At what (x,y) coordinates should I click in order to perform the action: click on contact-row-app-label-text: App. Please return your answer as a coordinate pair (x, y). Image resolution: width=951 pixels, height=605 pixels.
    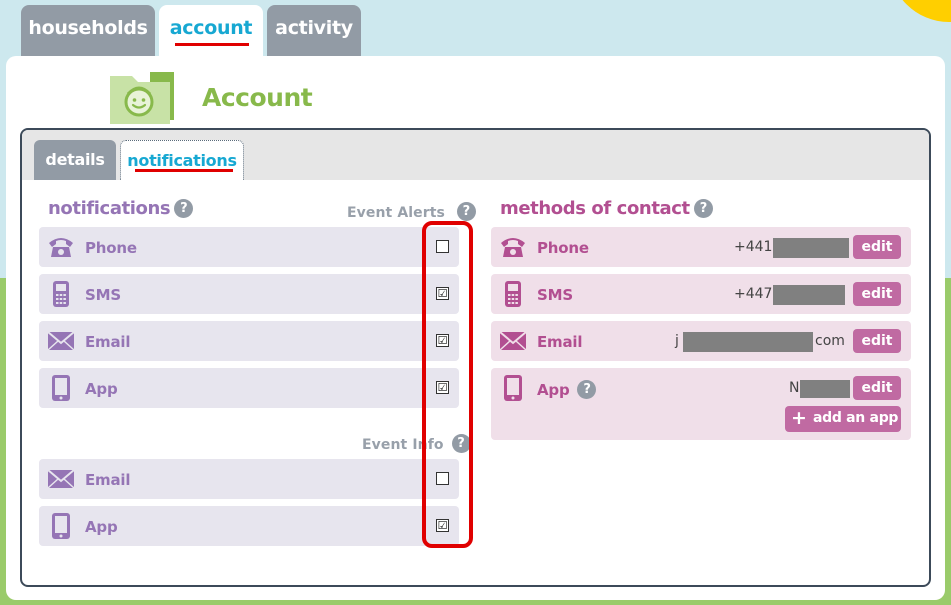
    Looking at the image, I should click on (553, 390).